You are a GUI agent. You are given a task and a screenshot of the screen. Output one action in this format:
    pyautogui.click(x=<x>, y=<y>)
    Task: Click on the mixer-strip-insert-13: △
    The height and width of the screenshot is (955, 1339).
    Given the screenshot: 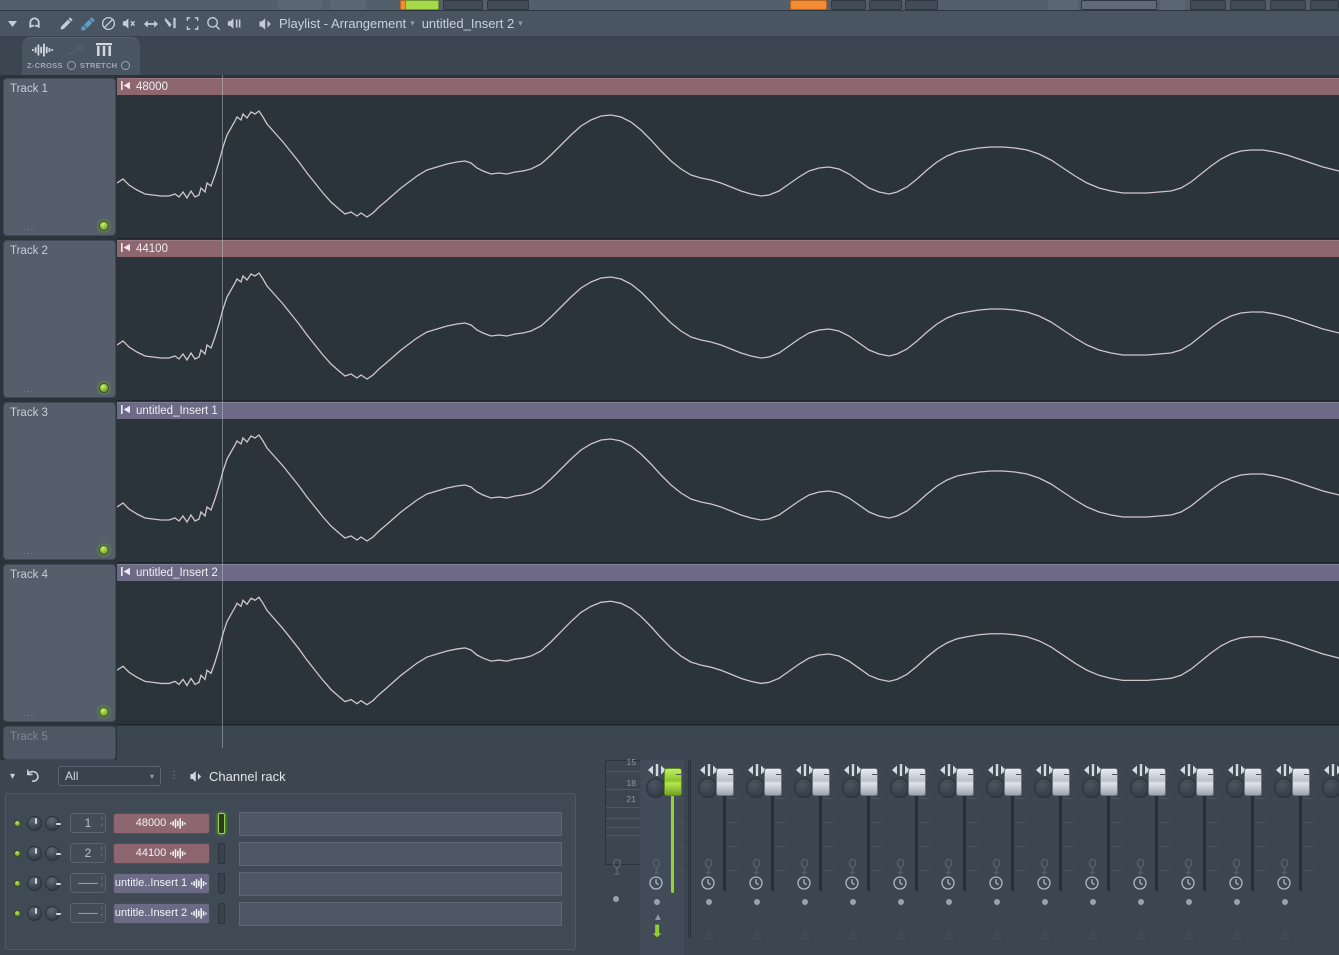 What is the action you would take?
    pyautogui.click(x=1290, y=857)
    